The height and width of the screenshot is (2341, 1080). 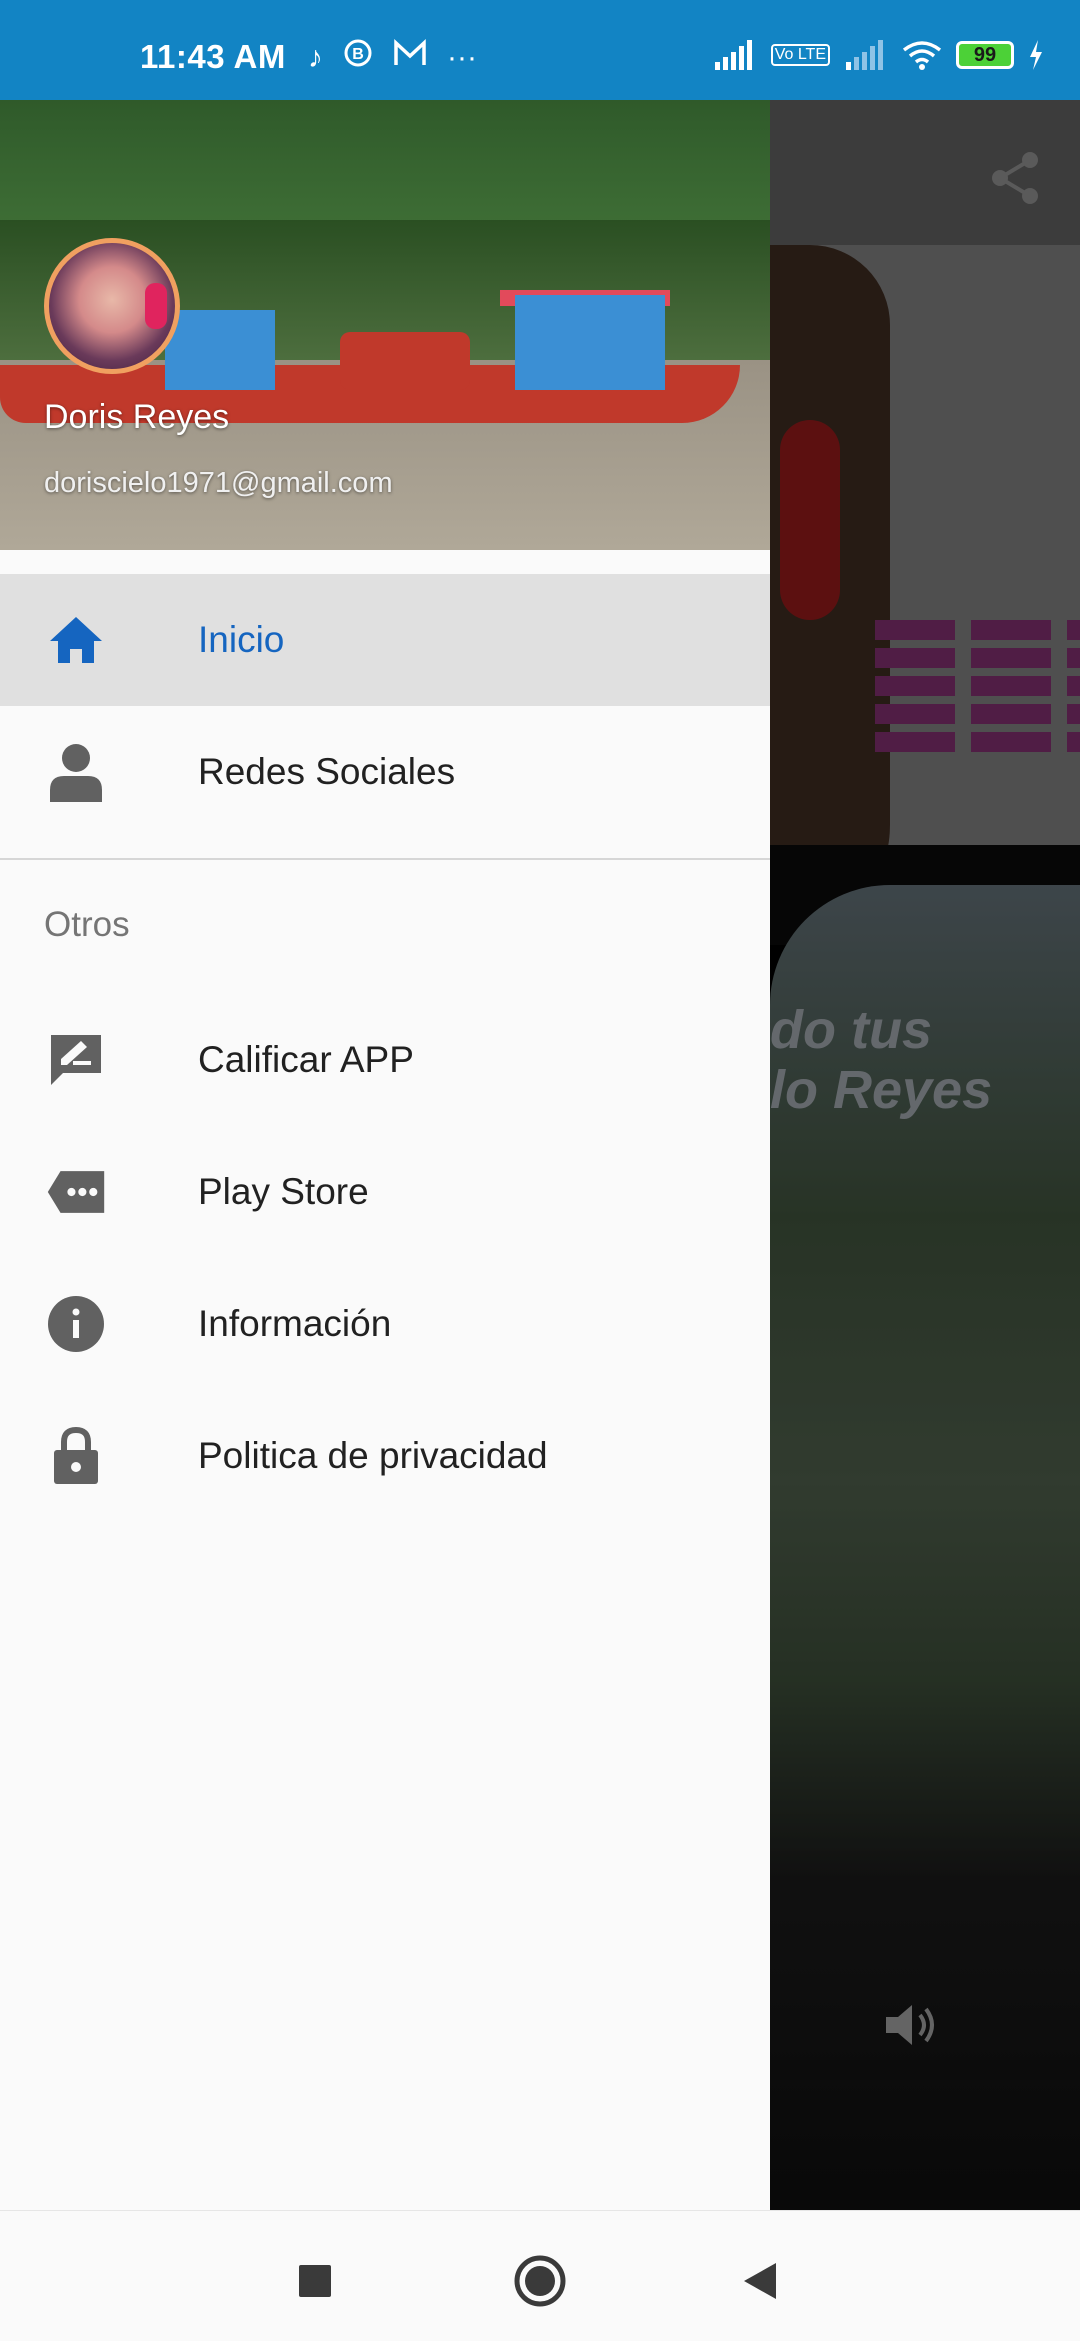 I want to click on svg-text: B, so click(x=358, y=54).